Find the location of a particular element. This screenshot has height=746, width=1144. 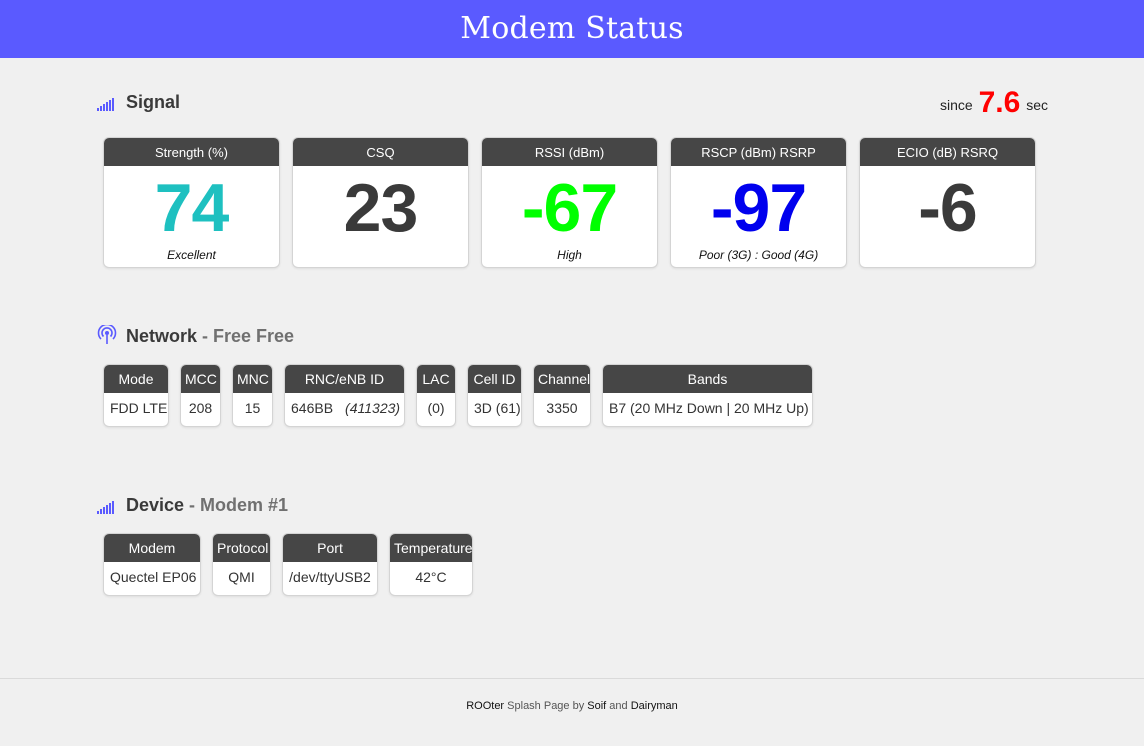

signal-card-ecio: ECIO (dB) RSRQ -6 is located at coordinates (947, 202).